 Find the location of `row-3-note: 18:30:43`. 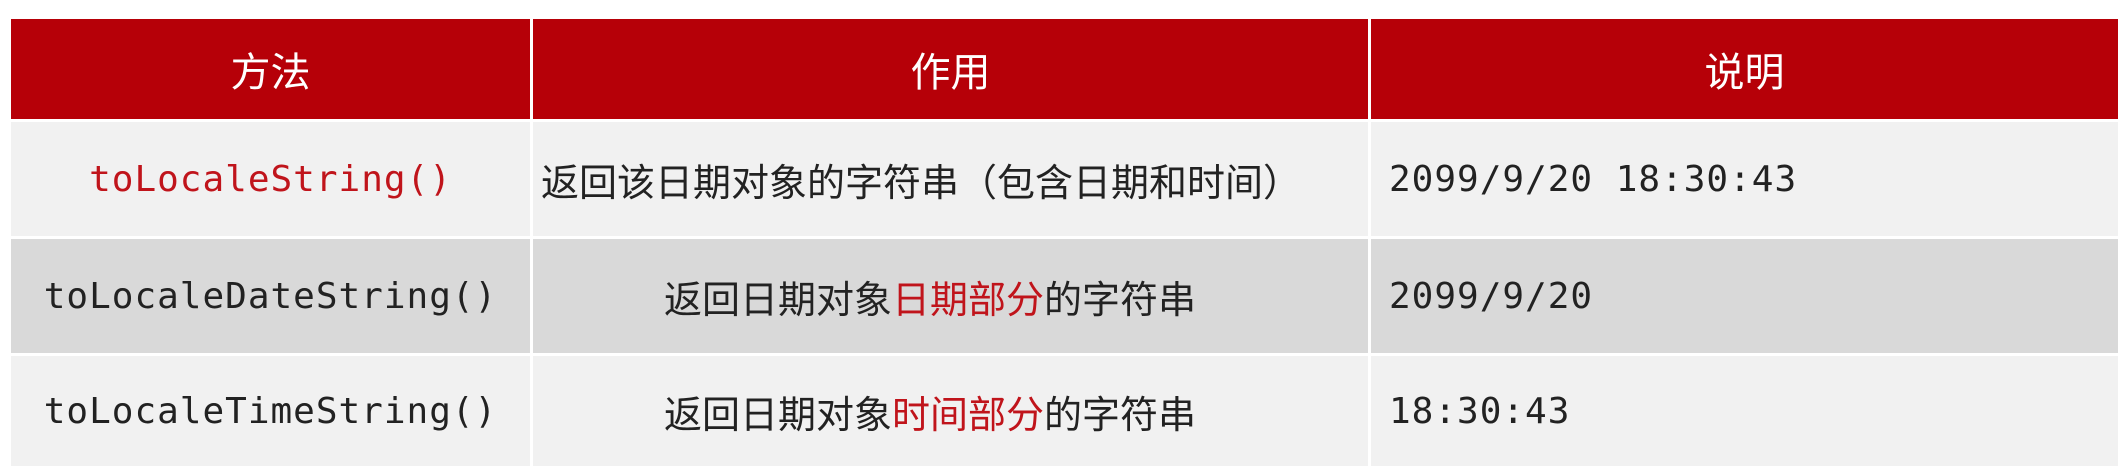

row-3-note: 18:30:43 is located at coordinates (1744, 411).